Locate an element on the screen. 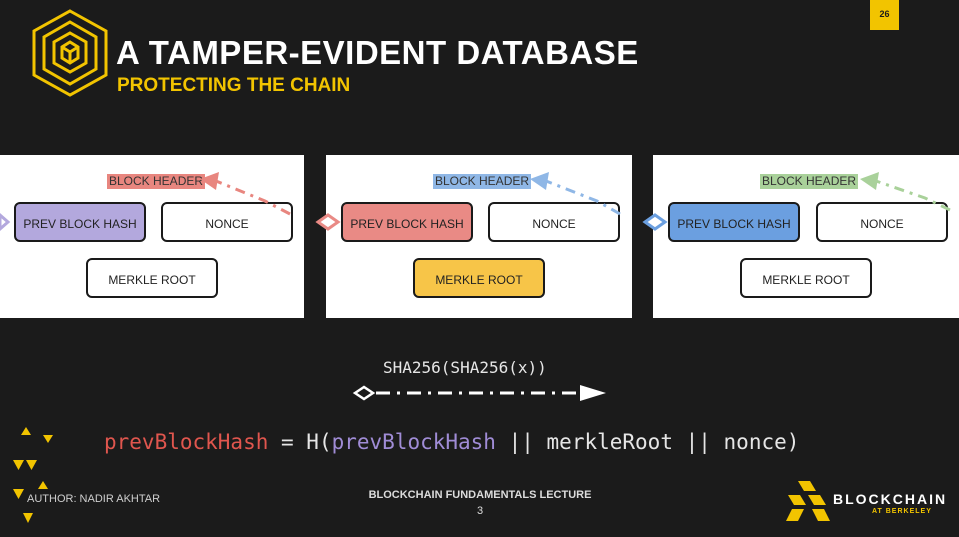 The height and width of the screenshot is (537, 959). slide-subtitle: PROTECTING THE CHAIN is located at coordinates (234, 85).